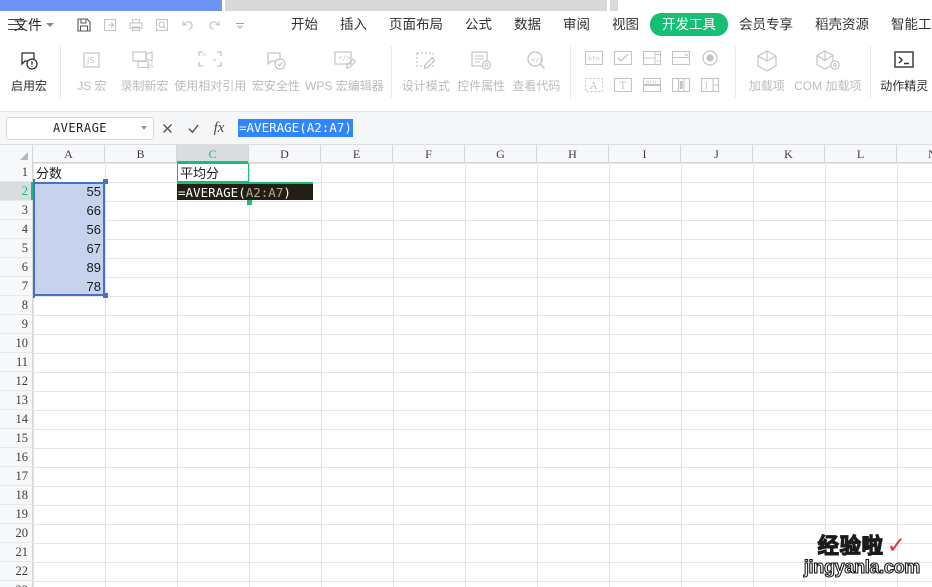 This screenshot has width=932, height=587. What do you see at coordinates (29, 72) in the screenshot?
I see `ribbon-button-enable-macro: 启用宏` at bounding box center [29, 72].